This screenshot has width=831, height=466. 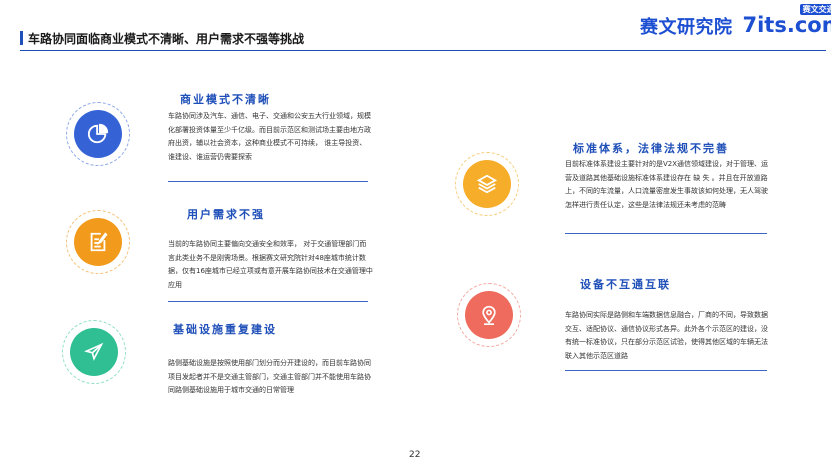 I want to click on pie-chart-icon, so click(x=98, y=133).